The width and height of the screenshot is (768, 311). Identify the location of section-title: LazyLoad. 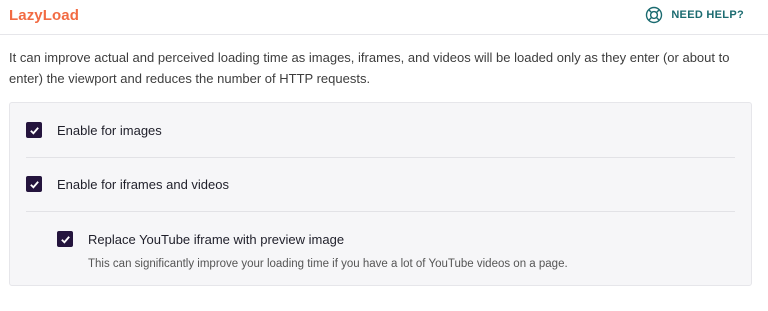
(44, 15).